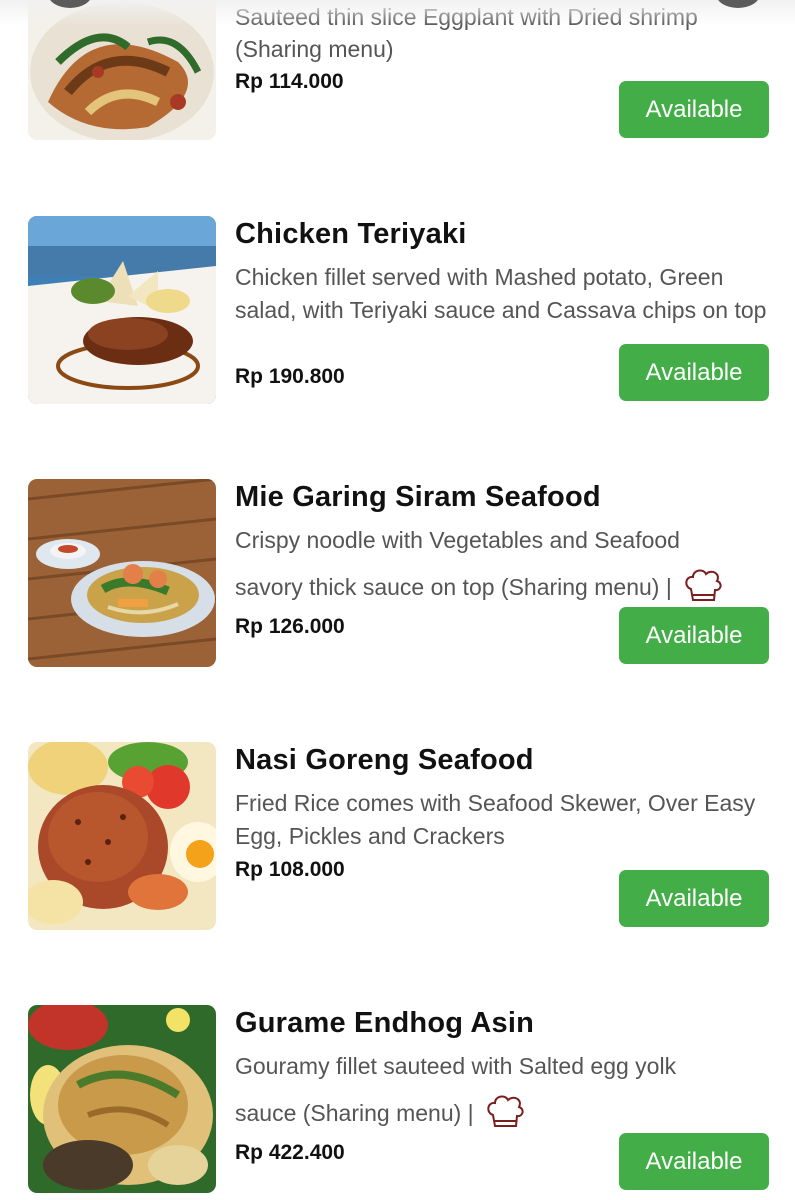 The image size is (795, 1200). What do you see at coordinates (290, 869) in the screenshot?
I see `item-price: Rp 108.000` at bounding box center [290, 869].